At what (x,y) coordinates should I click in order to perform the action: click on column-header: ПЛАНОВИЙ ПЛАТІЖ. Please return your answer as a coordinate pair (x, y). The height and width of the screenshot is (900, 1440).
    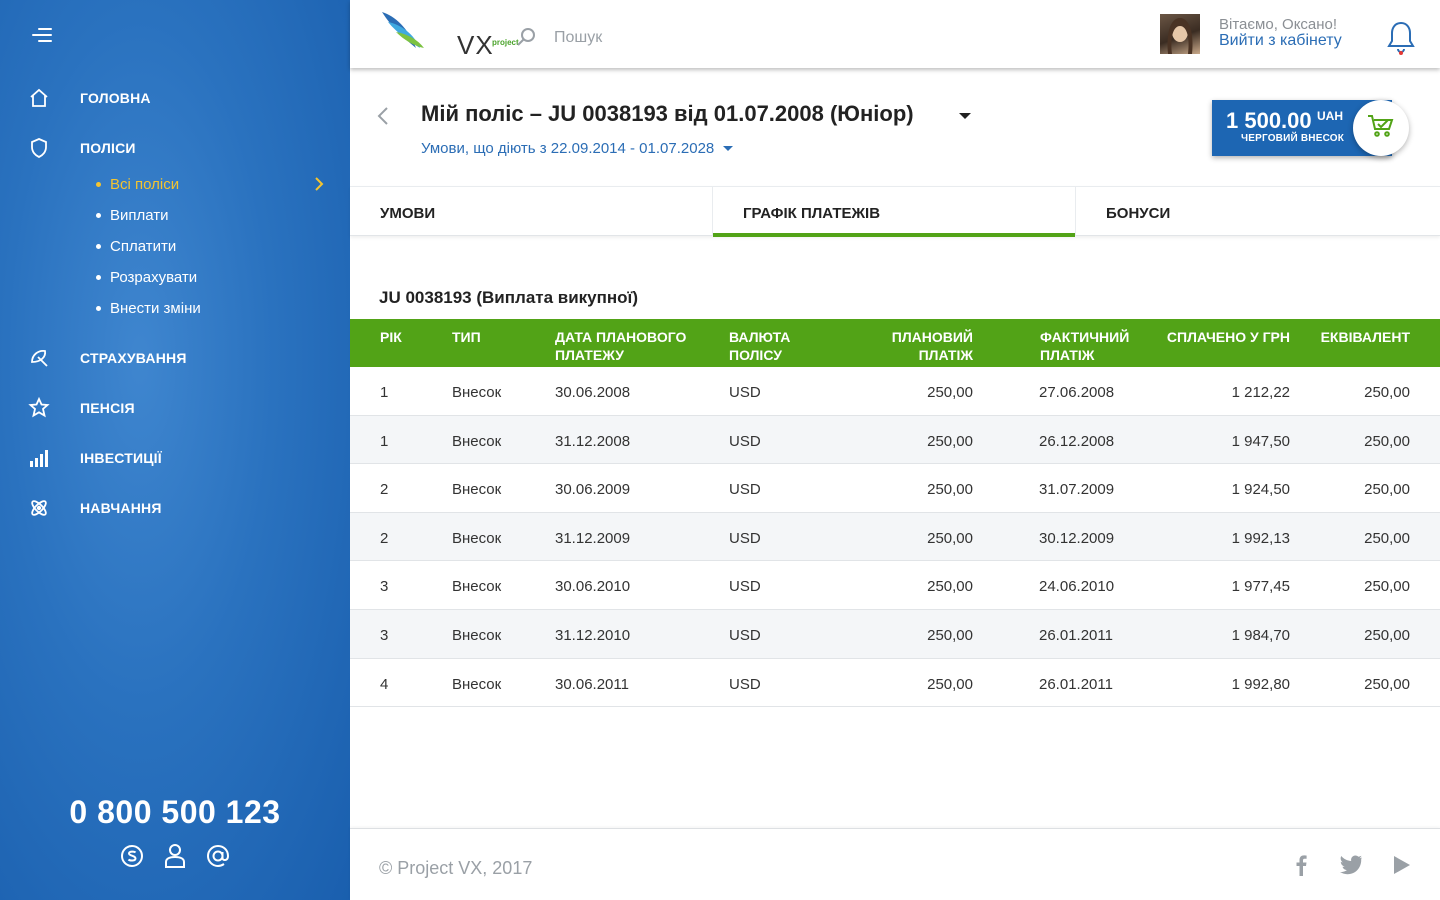
    Looking at the image, I should click on (905, 346).